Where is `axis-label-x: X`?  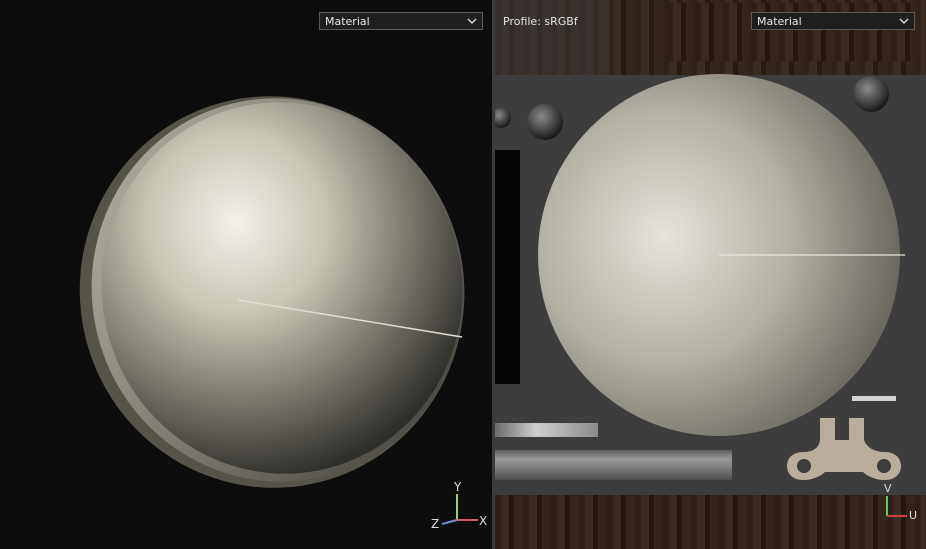 axis-label-x: X is located at coordinates (483, 521).